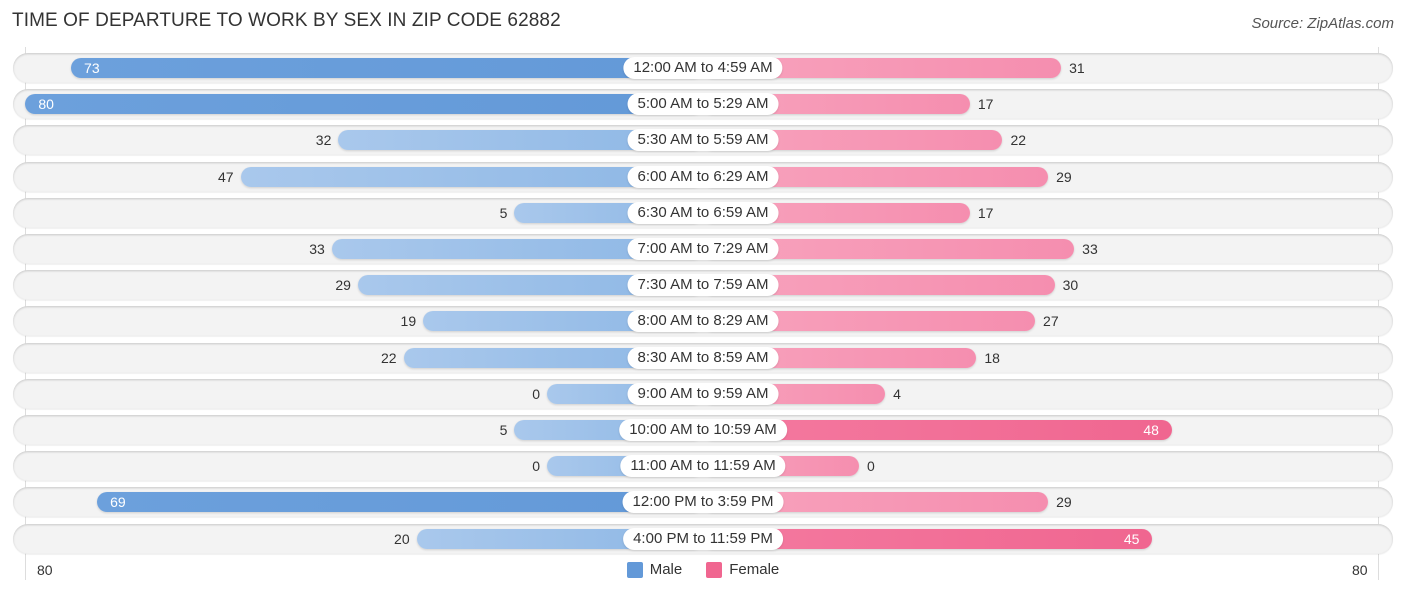  I want to click on value-label-female: 30, so click(1070, 285).